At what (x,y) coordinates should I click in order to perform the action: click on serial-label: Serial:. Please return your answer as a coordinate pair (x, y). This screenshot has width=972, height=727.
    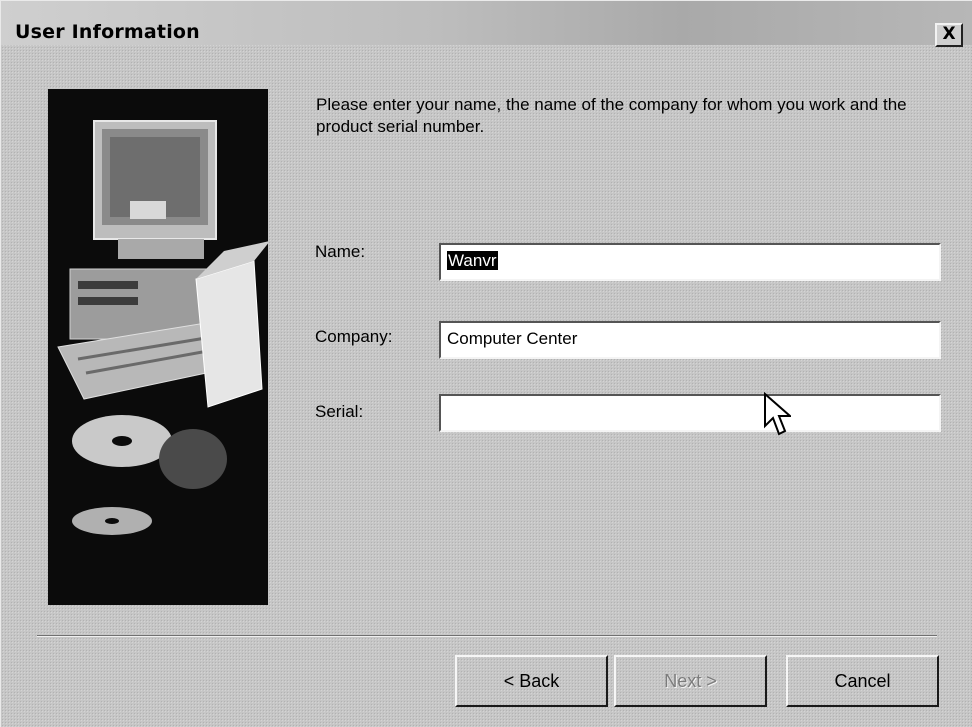
    Looking at the image, I should click on (339, 411).